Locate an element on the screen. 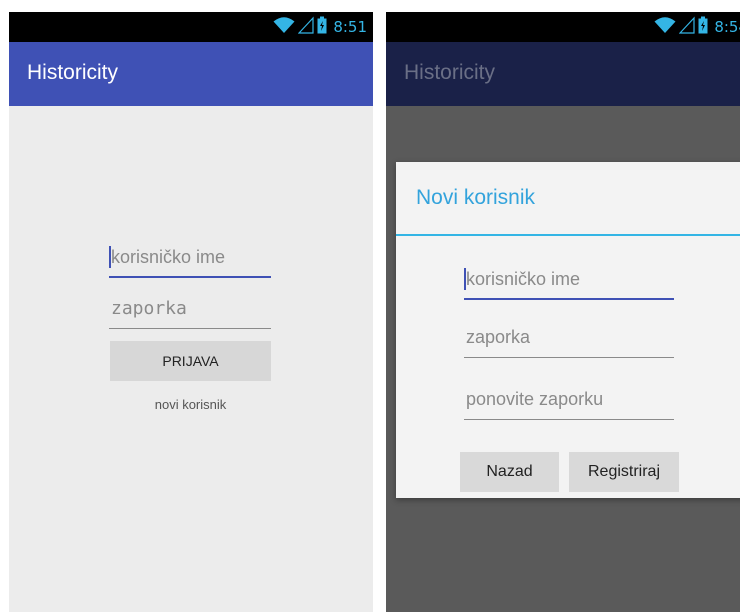 This screenshot has width=740, height=613. login-button: PRIJAVA is located at coordinates (190, 361).